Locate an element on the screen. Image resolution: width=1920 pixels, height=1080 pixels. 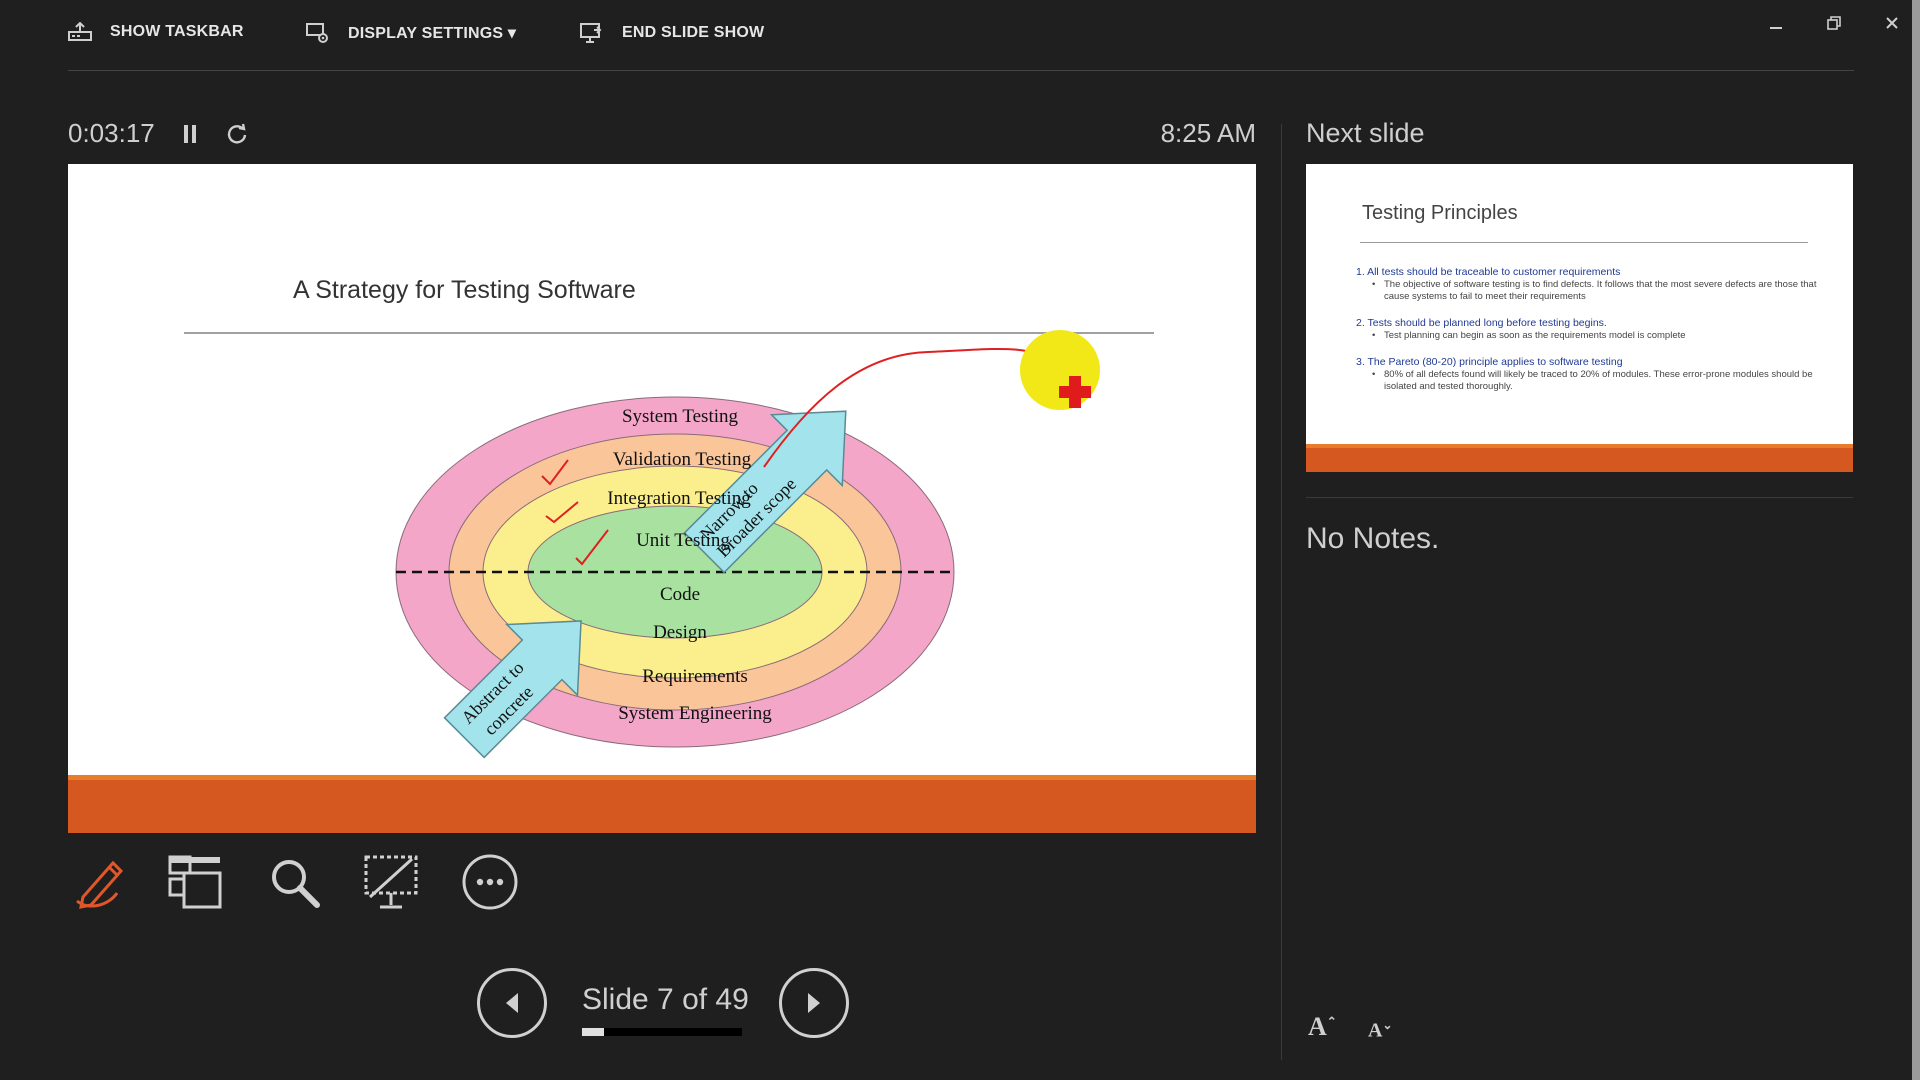
restore-icon is located at coordinates (1834, 23).